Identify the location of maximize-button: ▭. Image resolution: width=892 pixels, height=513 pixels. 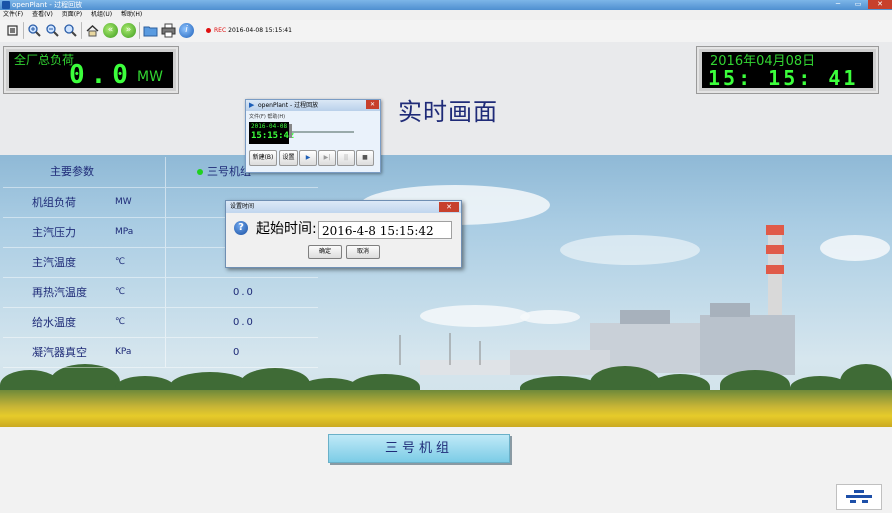
(858, 4).